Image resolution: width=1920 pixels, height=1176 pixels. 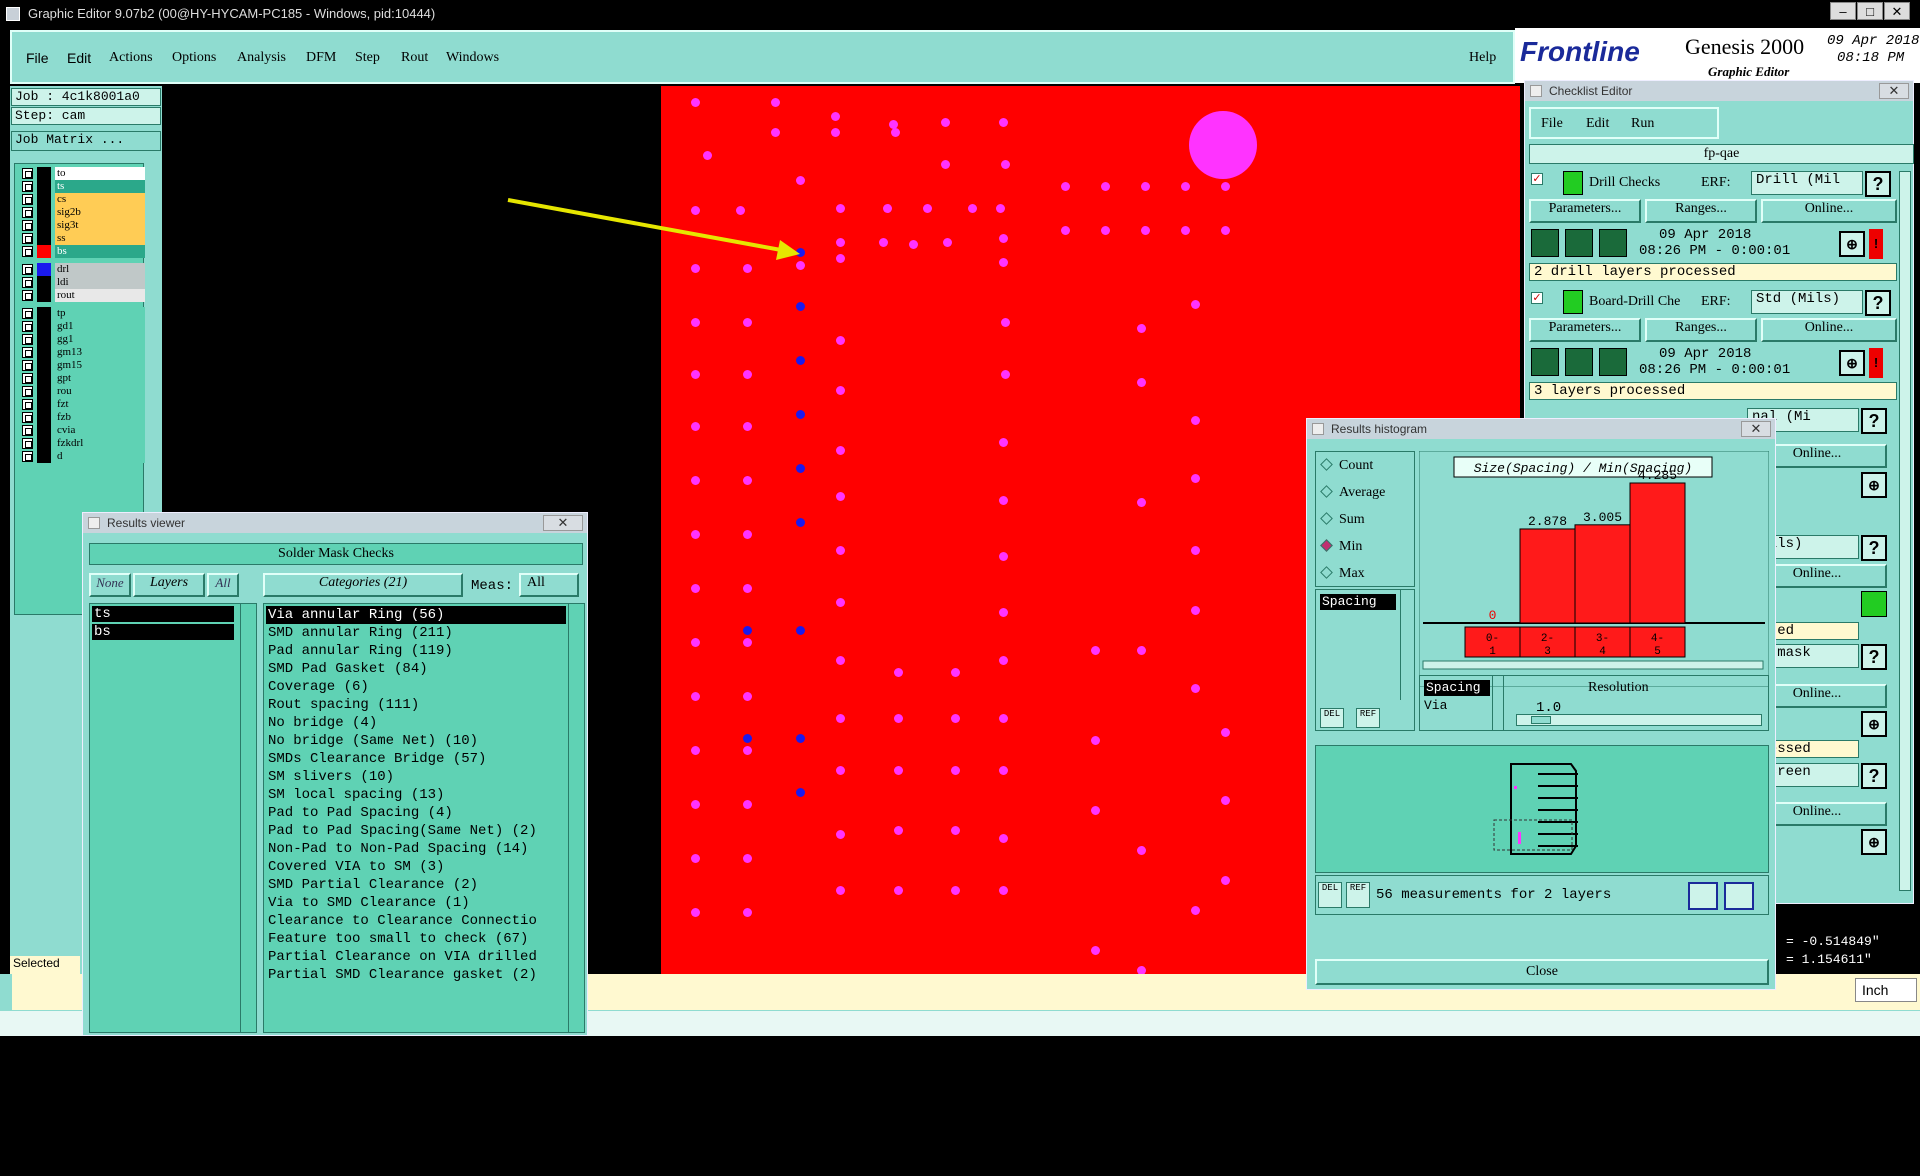 What do you see at coordinates (1482, 58) in the screenshot?
I see `menu-help: Help` at bounding box center [1482, 58].